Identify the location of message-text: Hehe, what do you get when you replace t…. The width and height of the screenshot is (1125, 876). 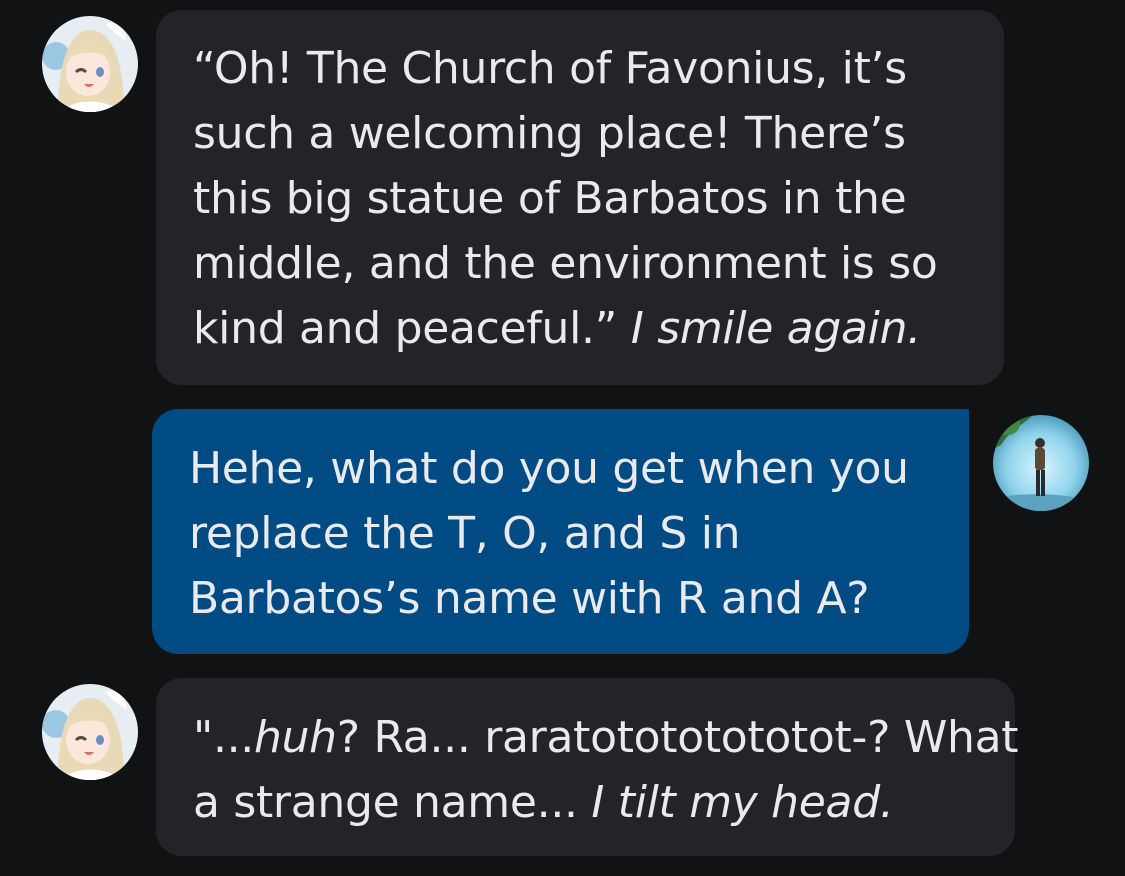
(561, 533).